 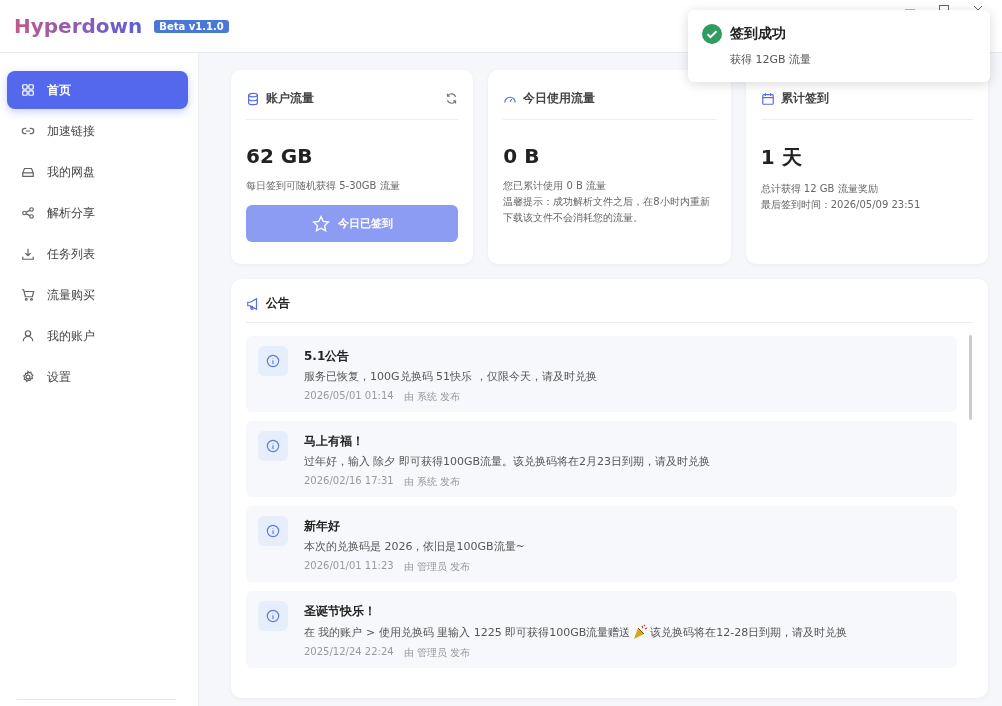 What do you see at coordinates (97, 295) in the screenshot?
I see `sidebar-item: 流量购买` at bounding box center [97, 295].